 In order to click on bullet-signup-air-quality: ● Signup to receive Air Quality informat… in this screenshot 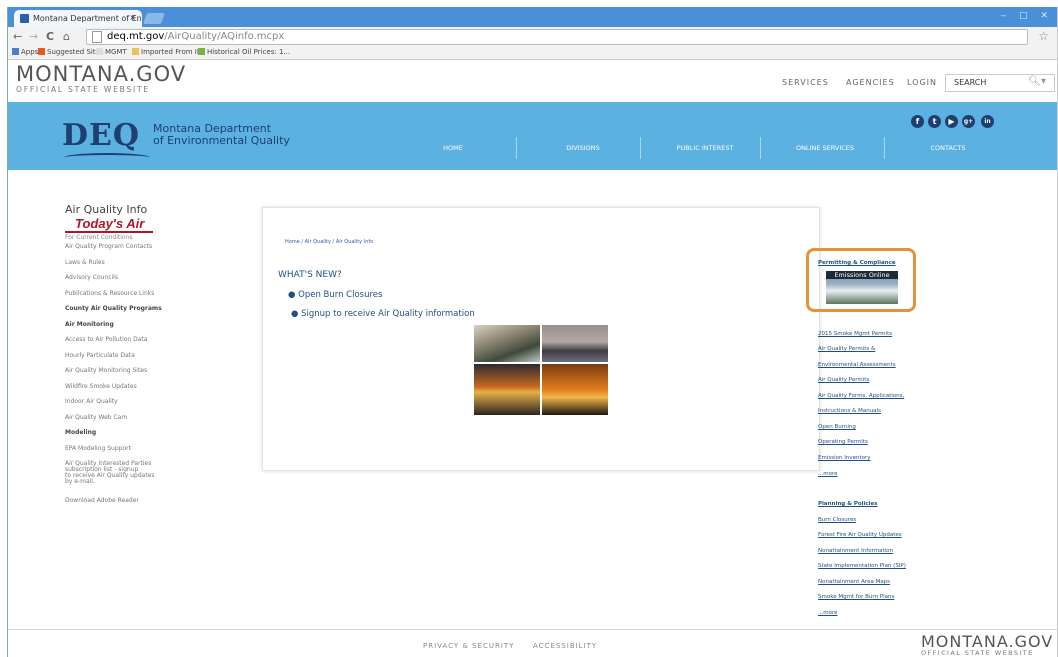, I will do `click(383, 314)`.